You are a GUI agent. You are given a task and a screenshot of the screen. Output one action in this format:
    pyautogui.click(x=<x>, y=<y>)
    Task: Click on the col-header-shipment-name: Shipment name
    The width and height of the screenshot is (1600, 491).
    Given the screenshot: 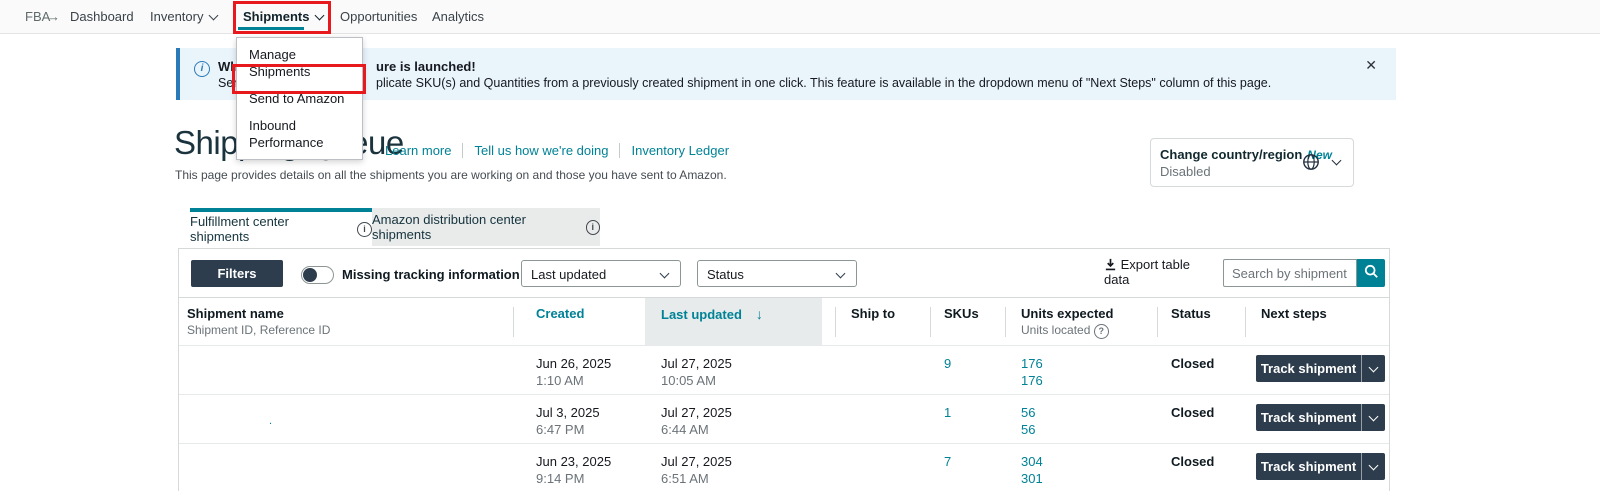 What is the action you would take?
    pyautogui.click(x=235, y=313)
    